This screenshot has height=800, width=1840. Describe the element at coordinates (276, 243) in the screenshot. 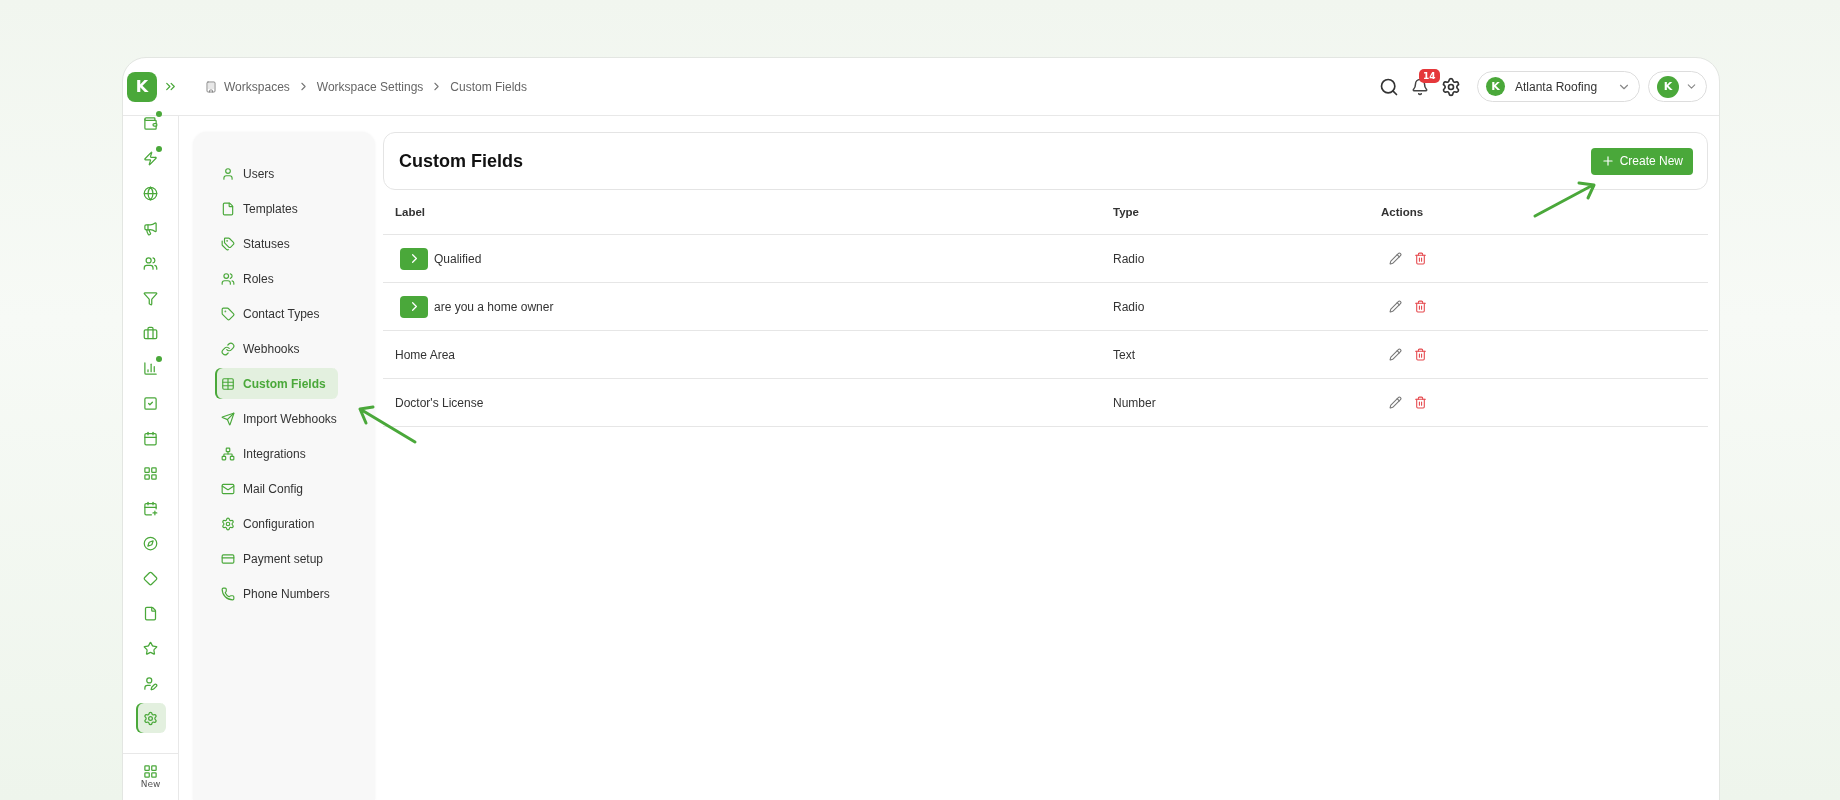

I see `settings-menu-item: Statuses` at that location.